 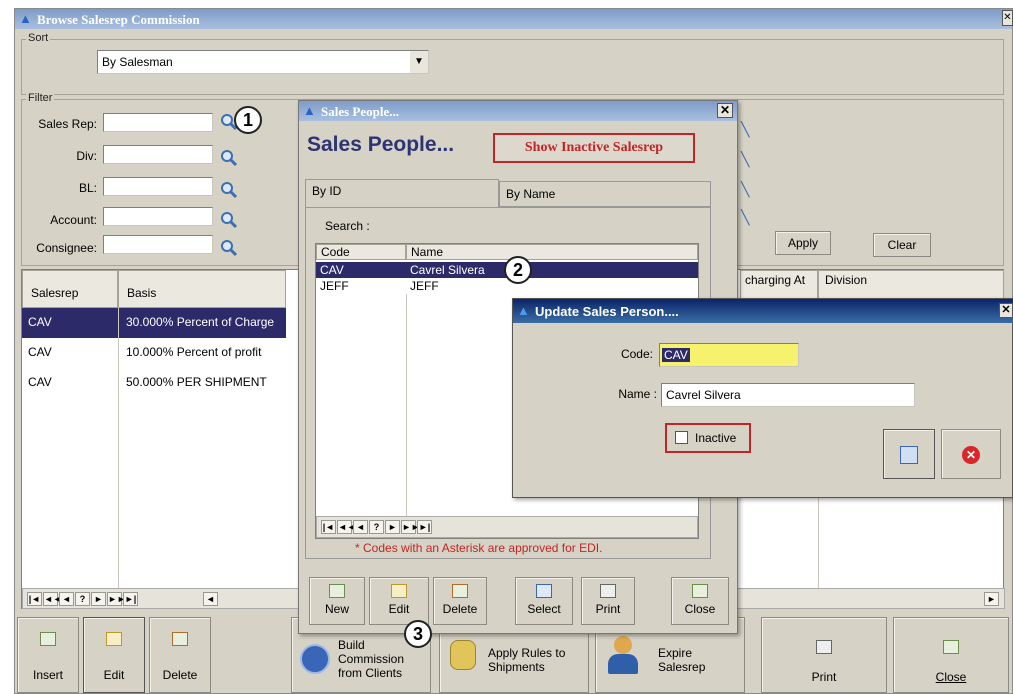 What do you see at coordinates (991, 599) in the screenshot?
I see `scroll-right-icon: ►` at bounding box center [991, 599].